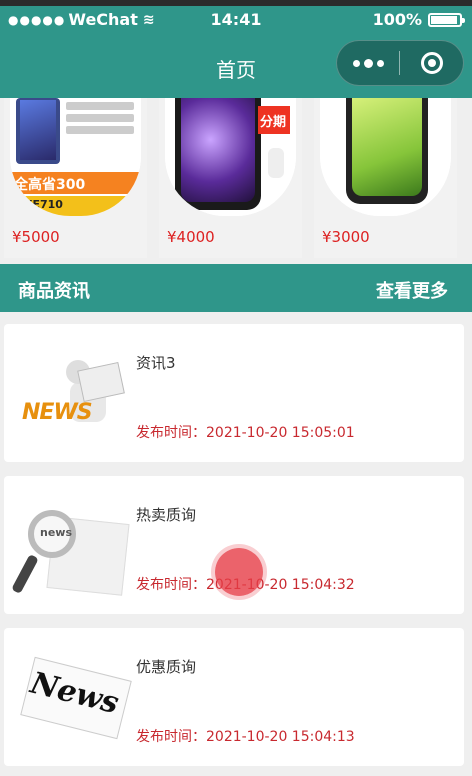  What do you see at coordinates (36, 237) in the screenshot?
I see `product-price: ¥5000` at bounding box center [36, 237].